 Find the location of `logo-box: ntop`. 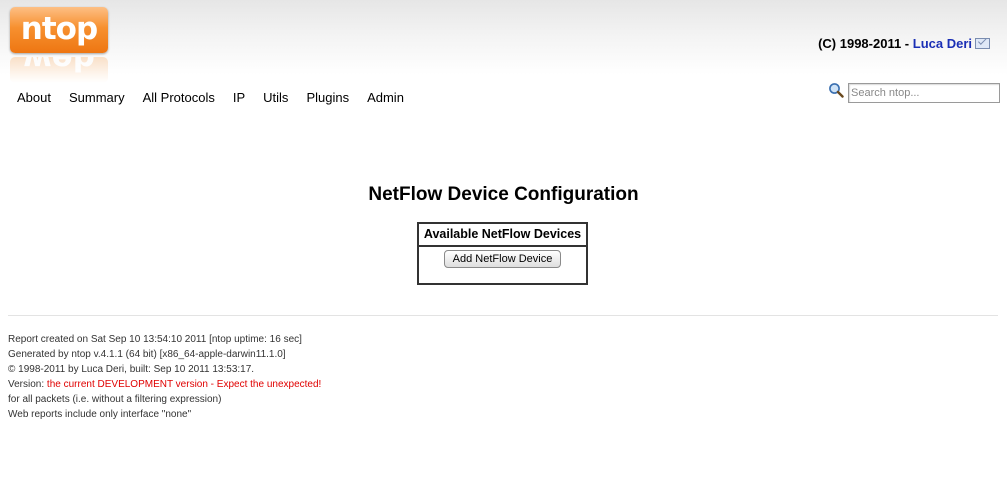

logo-box: ntop is located at coordinates (59, 30).